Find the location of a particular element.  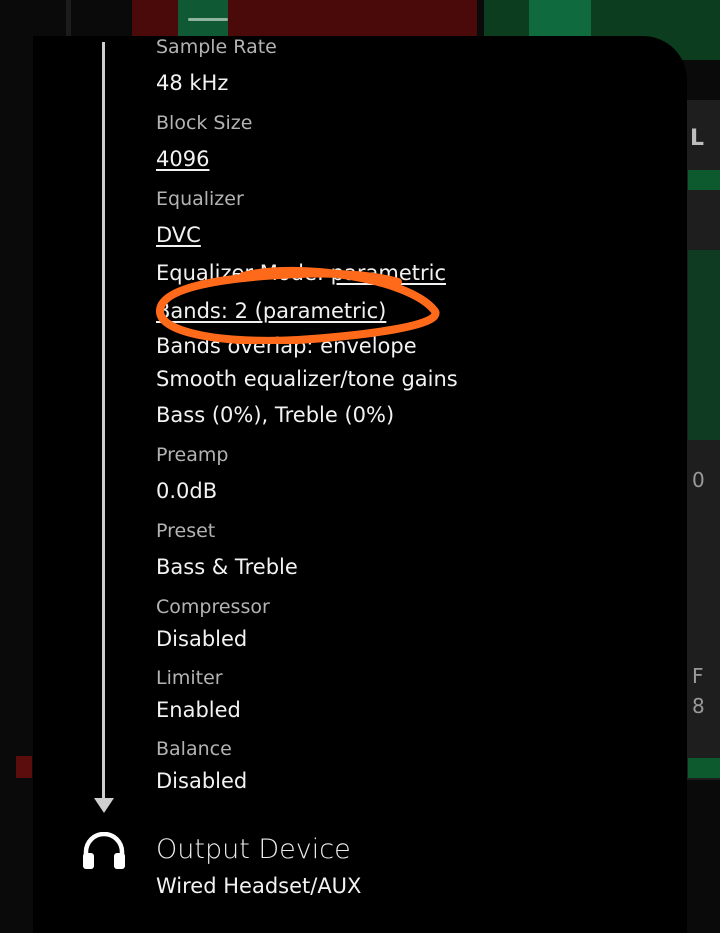

preset-label: Preset is located at coordinates (186, 531).